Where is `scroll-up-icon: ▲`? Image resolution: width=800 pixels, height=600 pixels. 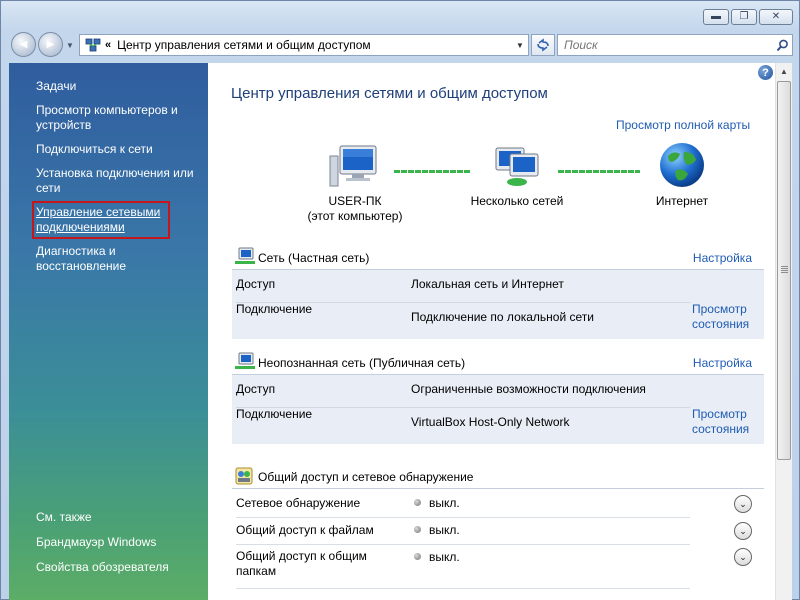 scroll-up-icon: ▲ is located at coordinates (784, 71).